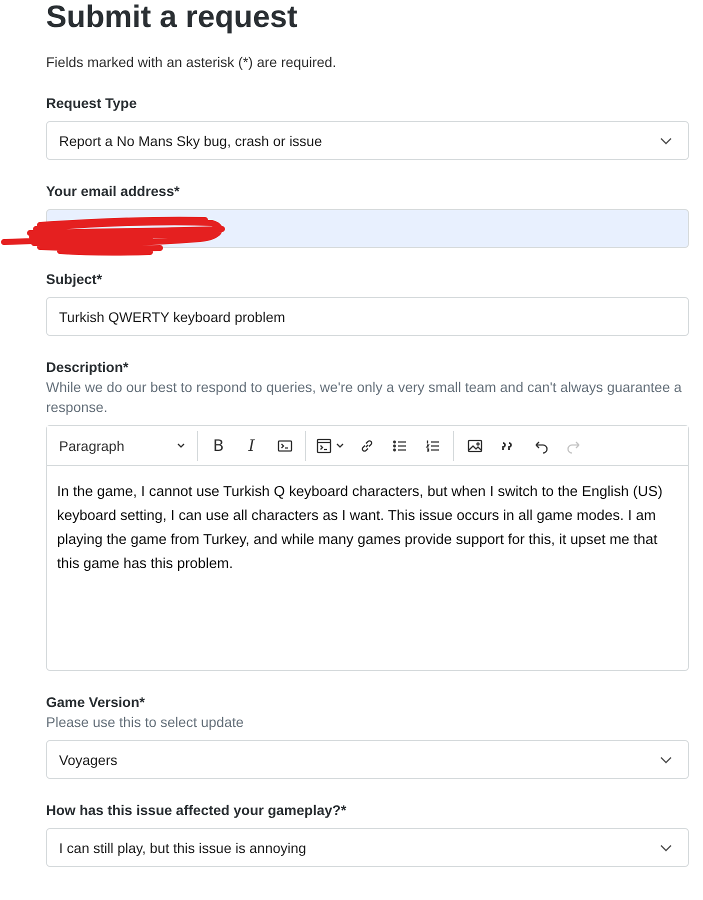 This screenshot has height=900, width=703. I want to click on numbers-icon, so click(432, 446).